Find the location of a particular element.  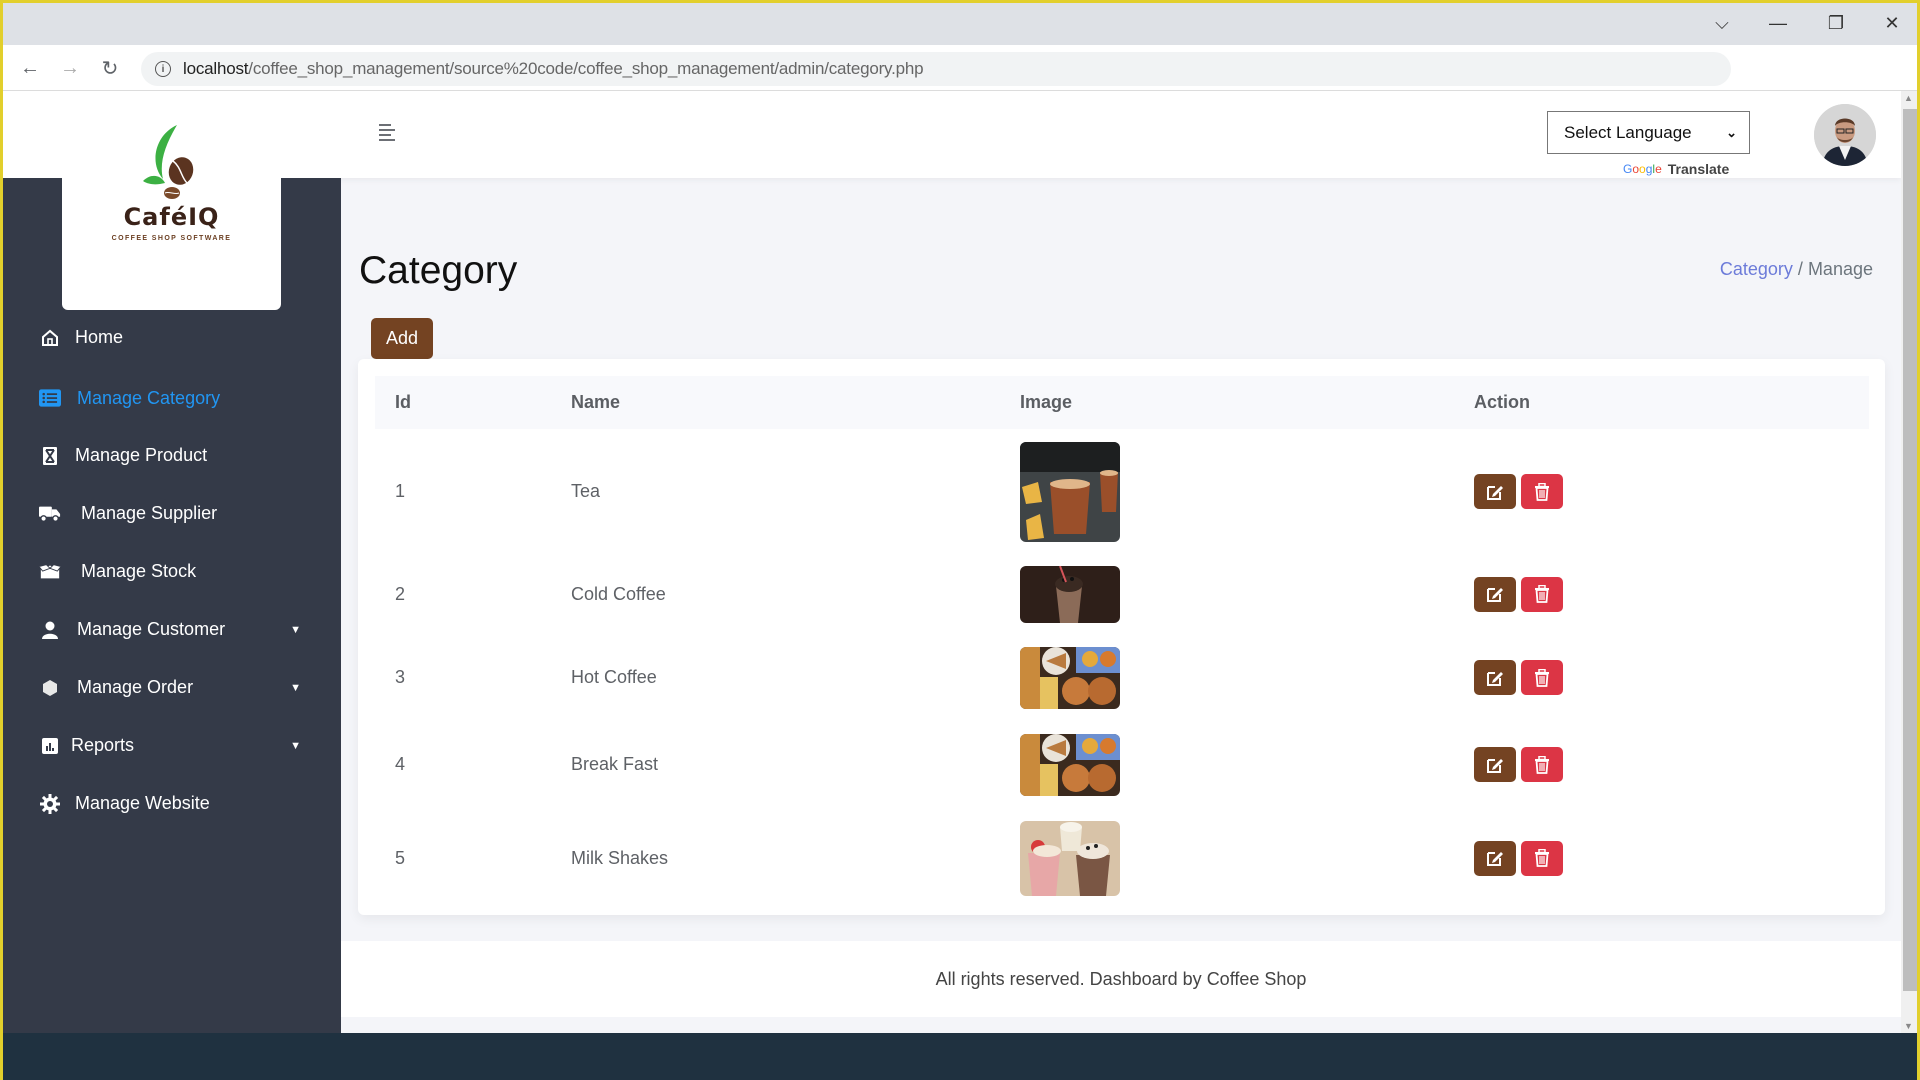

reload-button: ↻ is located at coordinates (110, 68).